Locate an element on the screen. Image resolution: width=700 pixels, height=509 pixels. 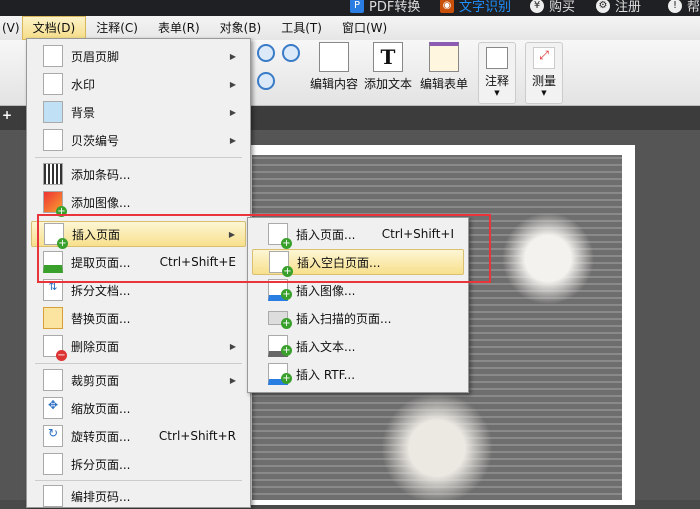
add-text-button: T 添加文本 is located at coordinates (388, 67).